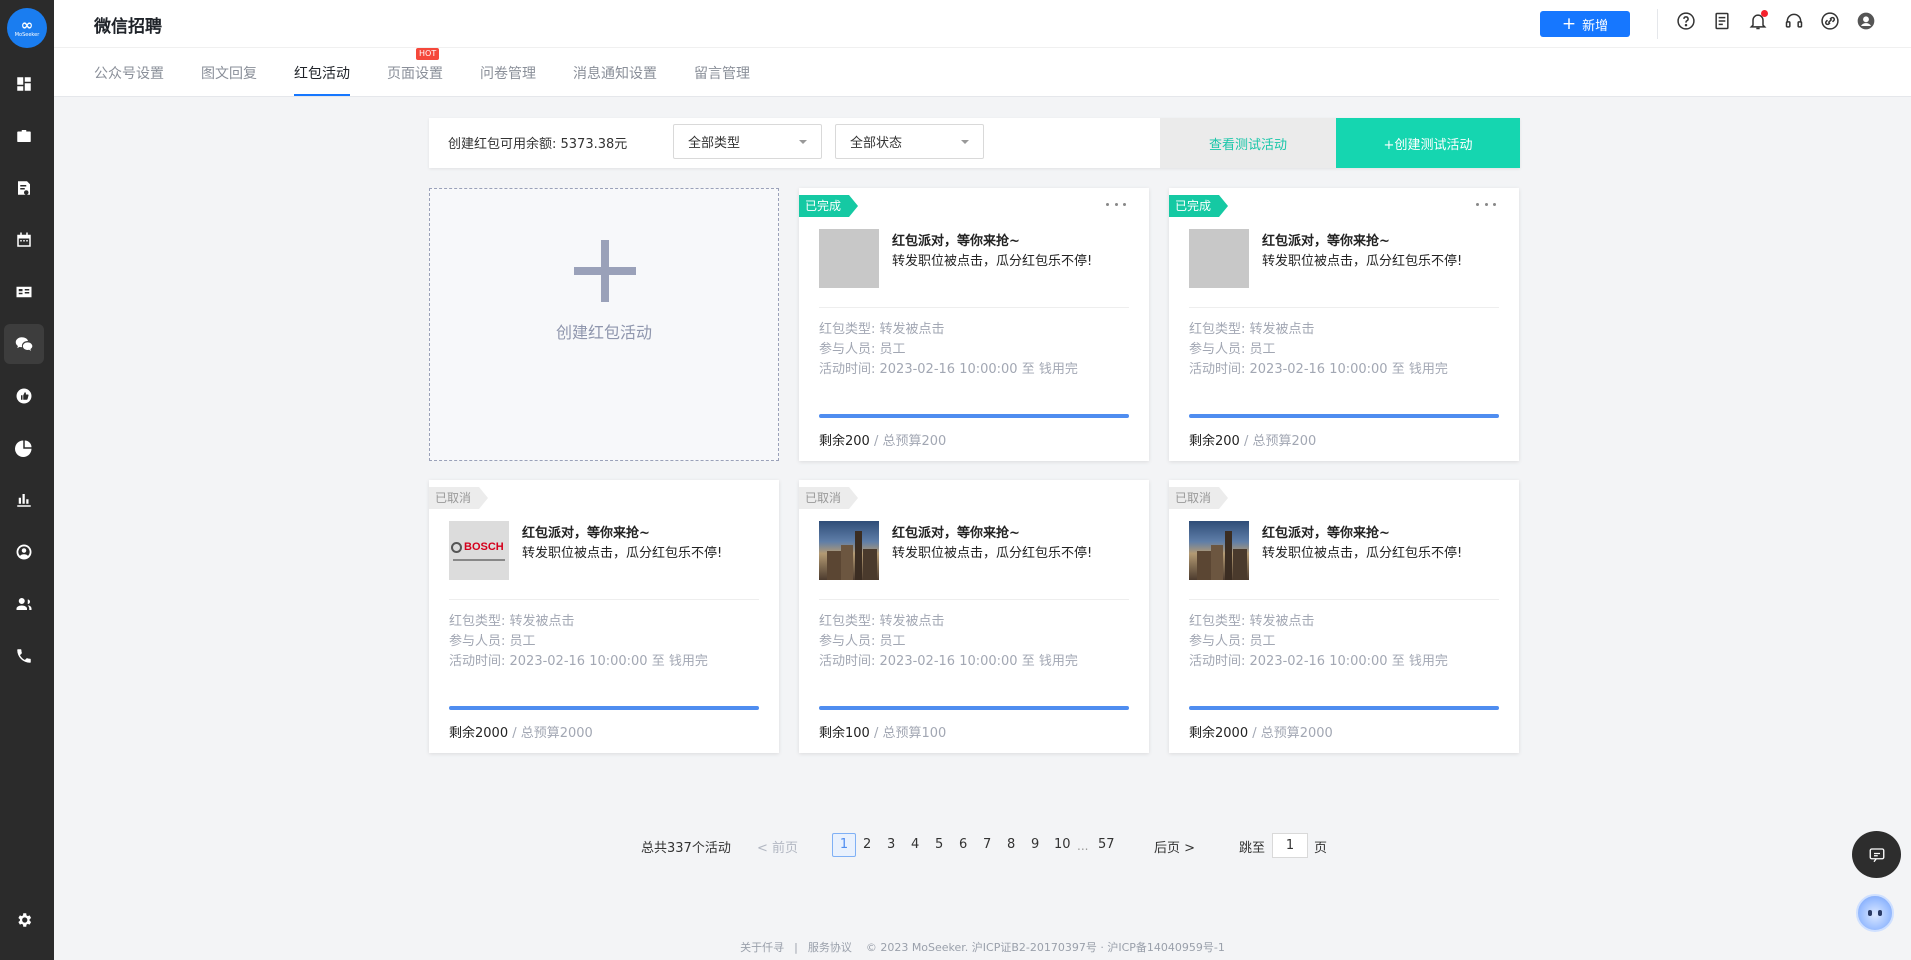 The height and width of the screenshot is (960, 1911). Describe the element at coordinates (229, 73) in the screenshot. I see `tab-article-reply: 图文回复` at that location.